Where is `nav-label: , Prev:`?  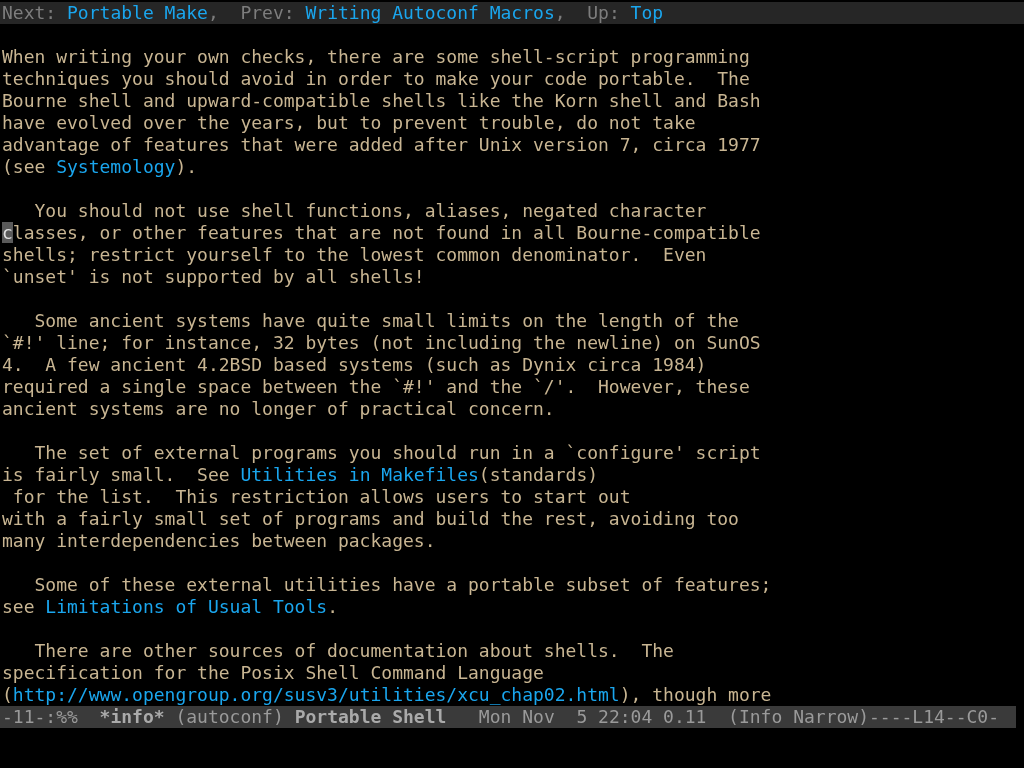
nav-label: , Prev: is located at coordinates (251, 12).